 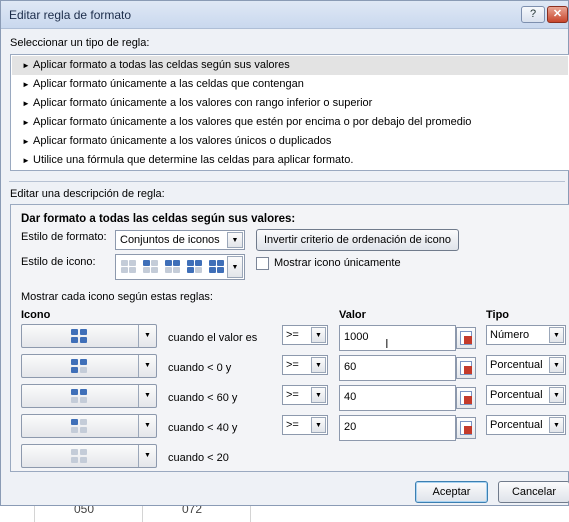 I want to click on show-icon-only-checkbox, so click(x=262, y=263).